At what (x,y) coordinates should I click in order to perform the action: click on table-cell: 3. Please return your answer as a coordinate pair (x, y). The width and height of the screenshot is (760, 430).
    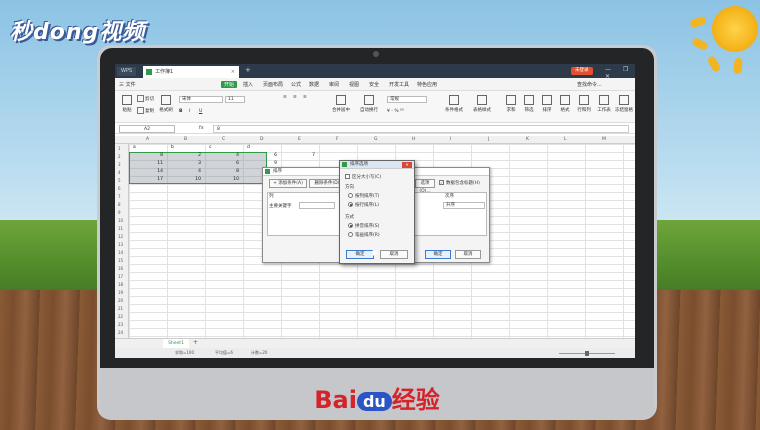
    Looking at the image, I should click on (186, 163).